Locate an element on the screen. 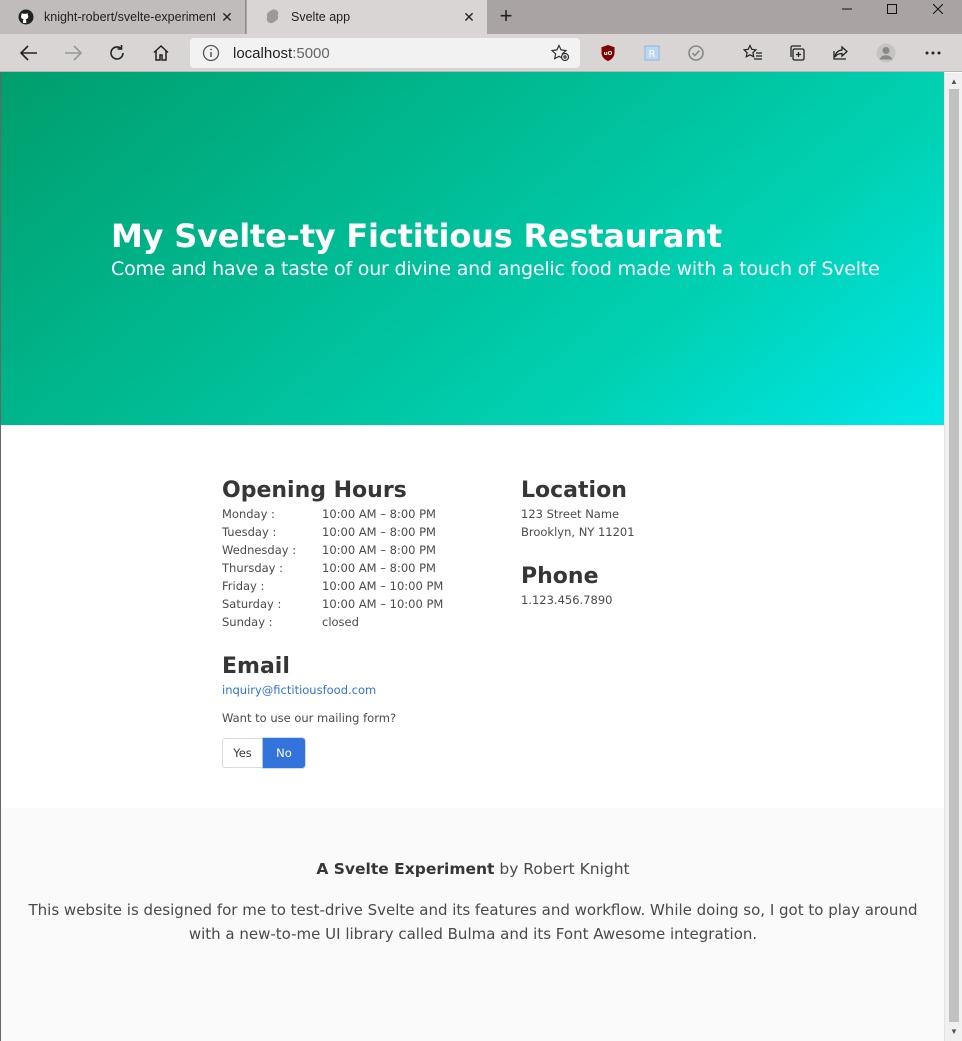  ublock-extension-button: uO is located at coordinates (608, 53).